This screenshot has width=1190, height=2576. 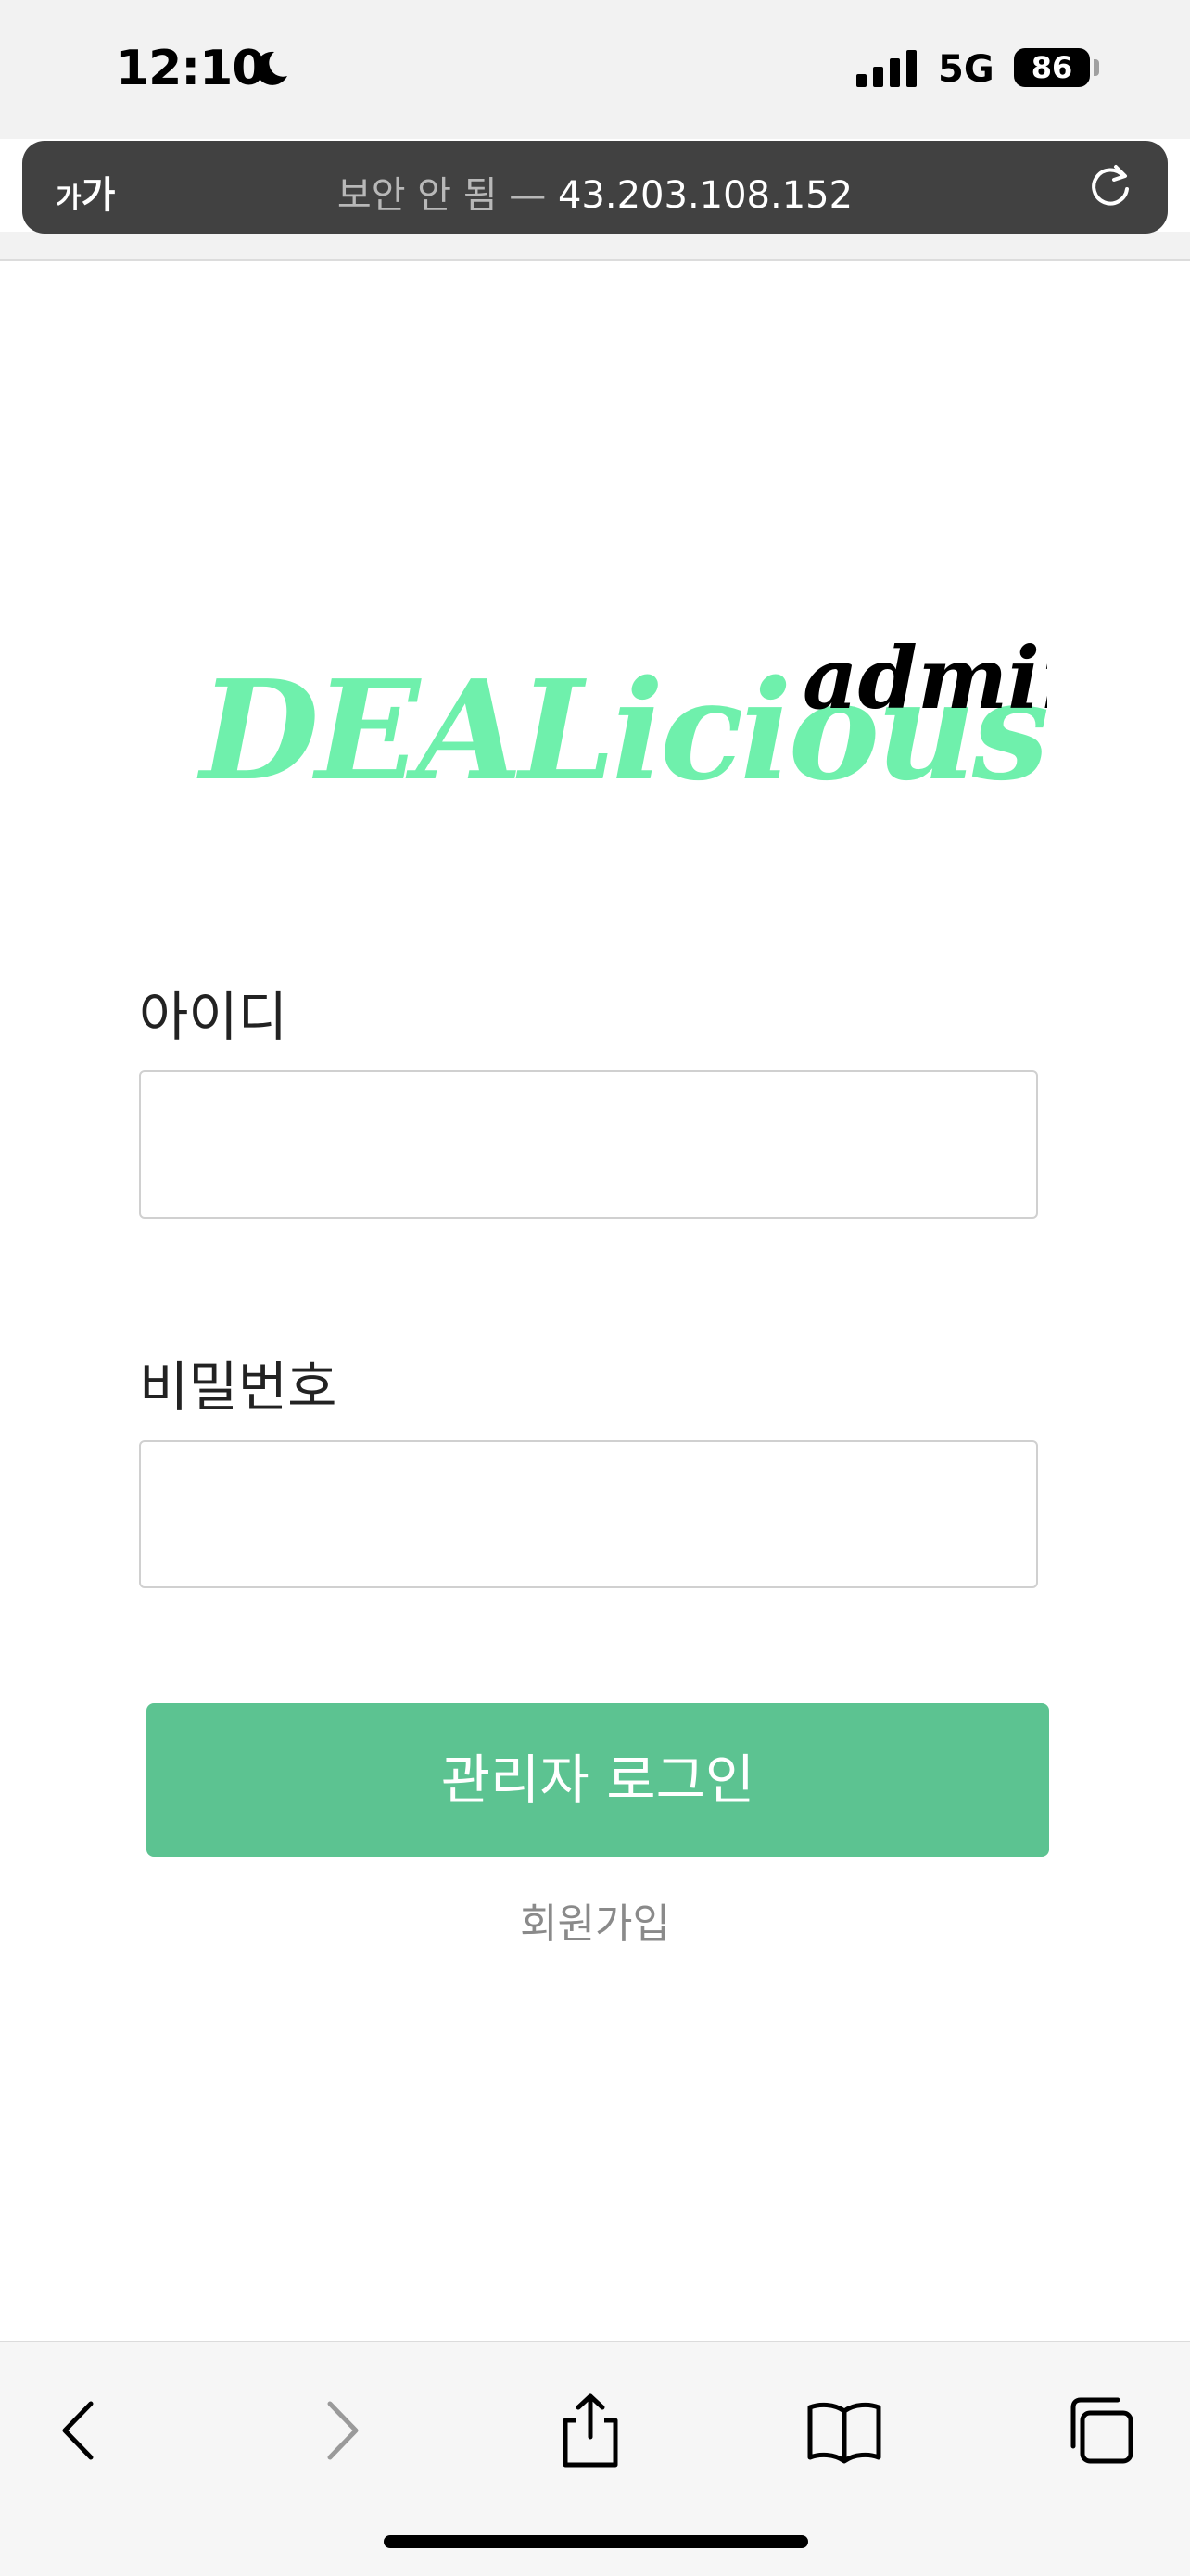 What do you see at coordinates (213, 1017) in the screenshot?
I see `id-label: 아이디` at bounding box center [213, 1017].